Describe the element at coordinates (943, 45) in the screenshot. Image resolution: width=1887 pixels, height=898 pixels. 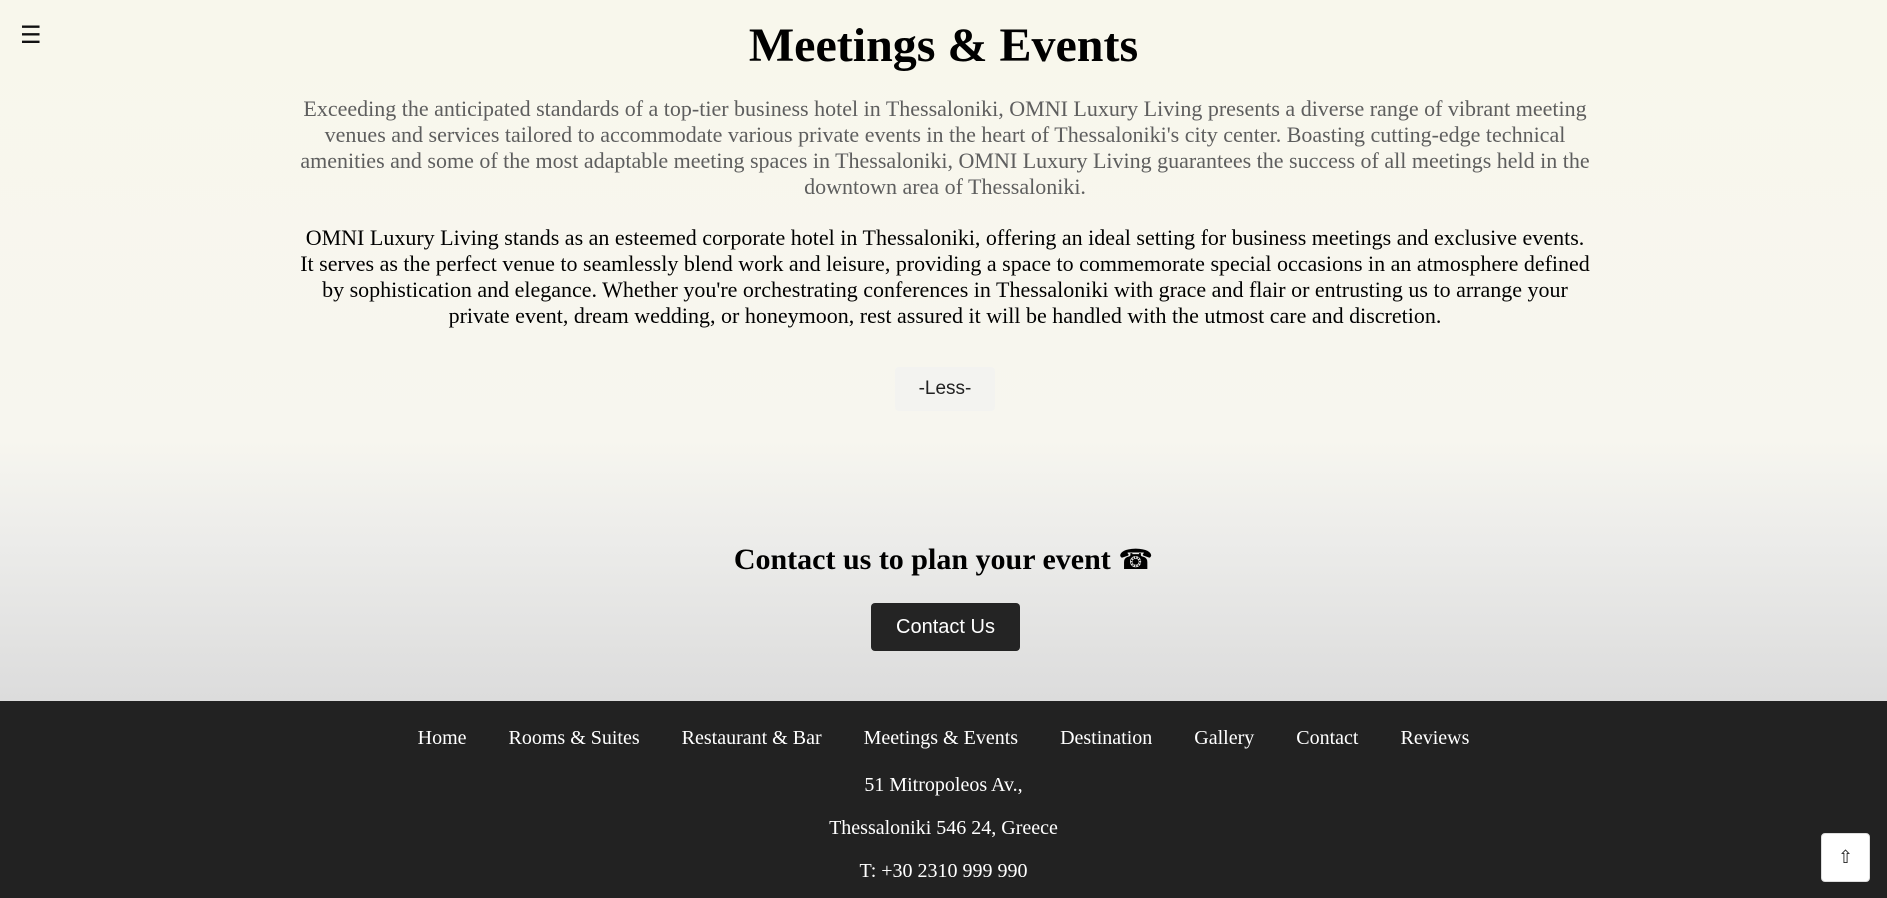
I see `page-title: Meetings & Events` at that location.